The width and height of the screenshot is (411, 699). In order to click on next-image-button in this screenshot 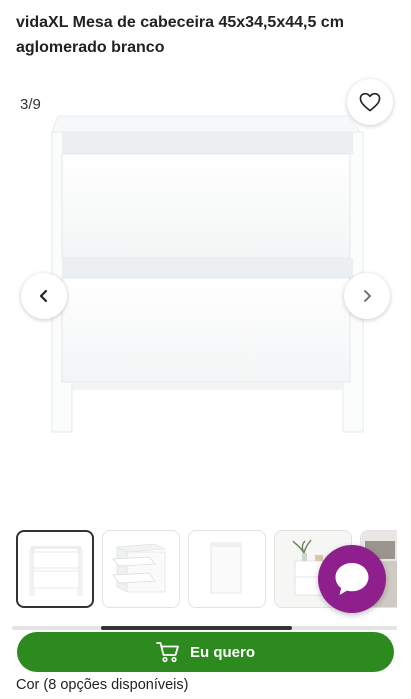, I will do `click(367, 296)`.